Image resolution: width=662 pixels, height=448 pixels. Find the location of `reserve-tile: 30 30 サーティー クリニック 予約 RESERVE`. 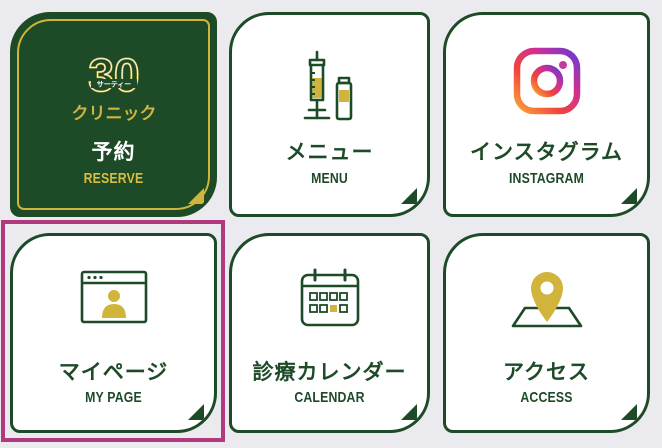

reserve-tile: 30 30 サーティー クリニック 予約 RESERVE is located at coordinates (113, 114).